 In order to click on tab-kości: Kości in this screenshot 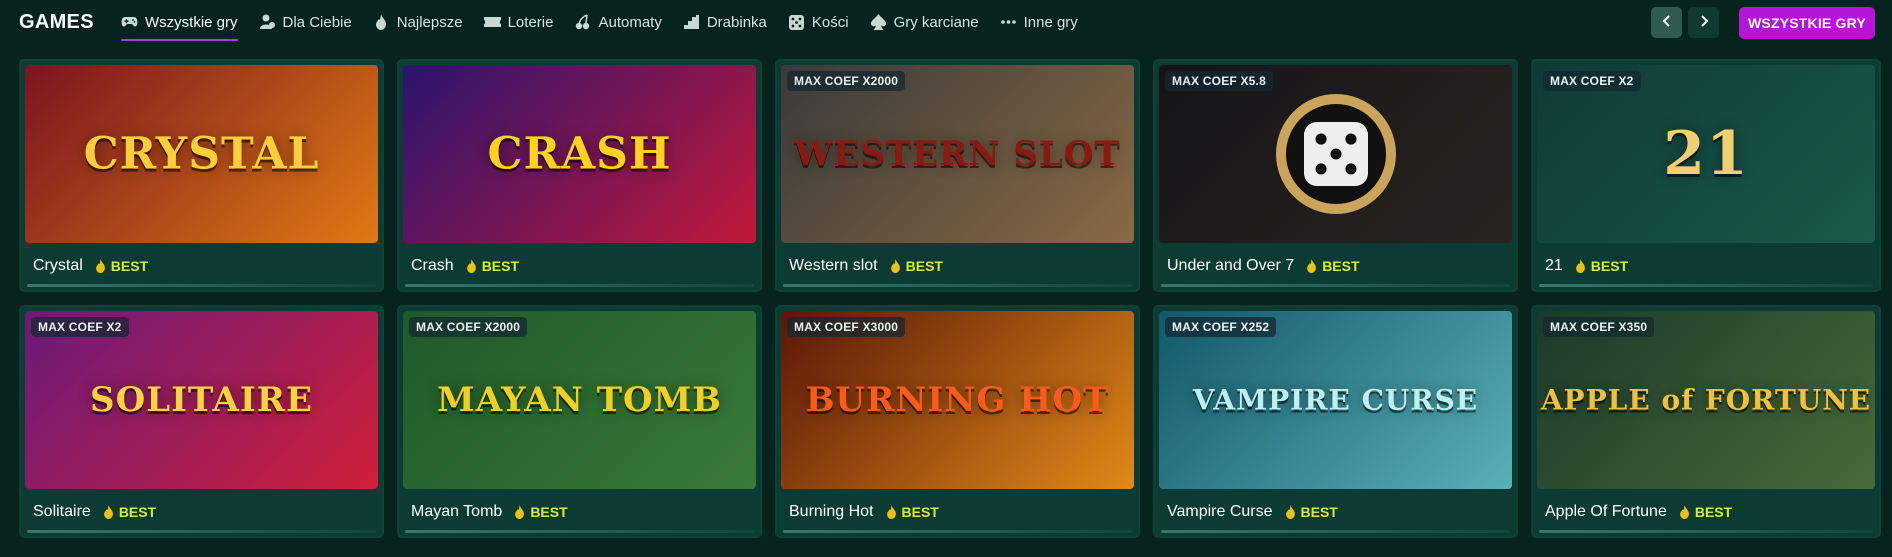, I will do `click(818, 22)`.